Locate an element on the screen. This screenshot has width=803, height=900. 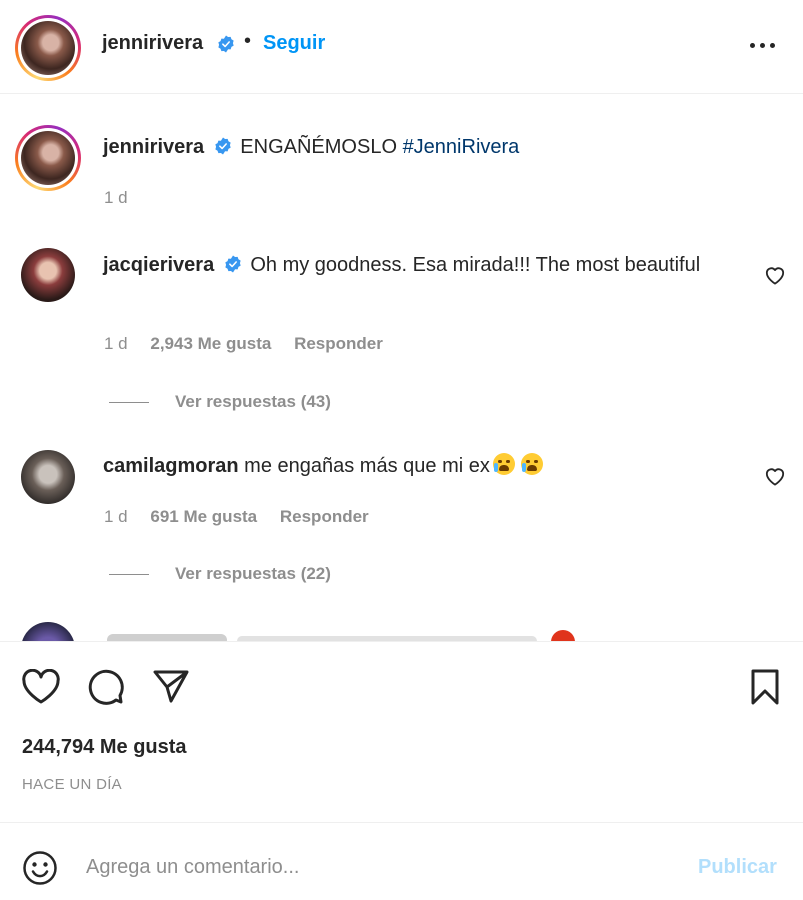
caption-body: ENGAÑÉMOSLO is located at coordinates (318, 147).